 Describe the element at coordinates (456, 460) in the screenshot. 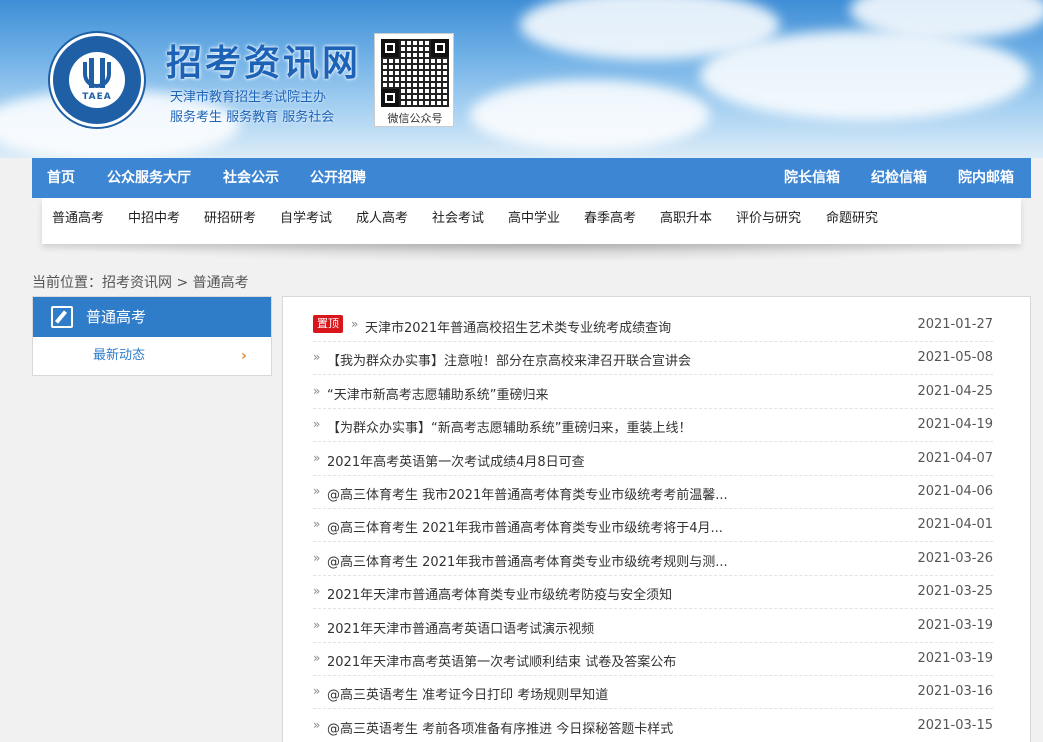

I see `news-title-link: 2021年高考英语第一次考试成绩4月8日可查` at that location.